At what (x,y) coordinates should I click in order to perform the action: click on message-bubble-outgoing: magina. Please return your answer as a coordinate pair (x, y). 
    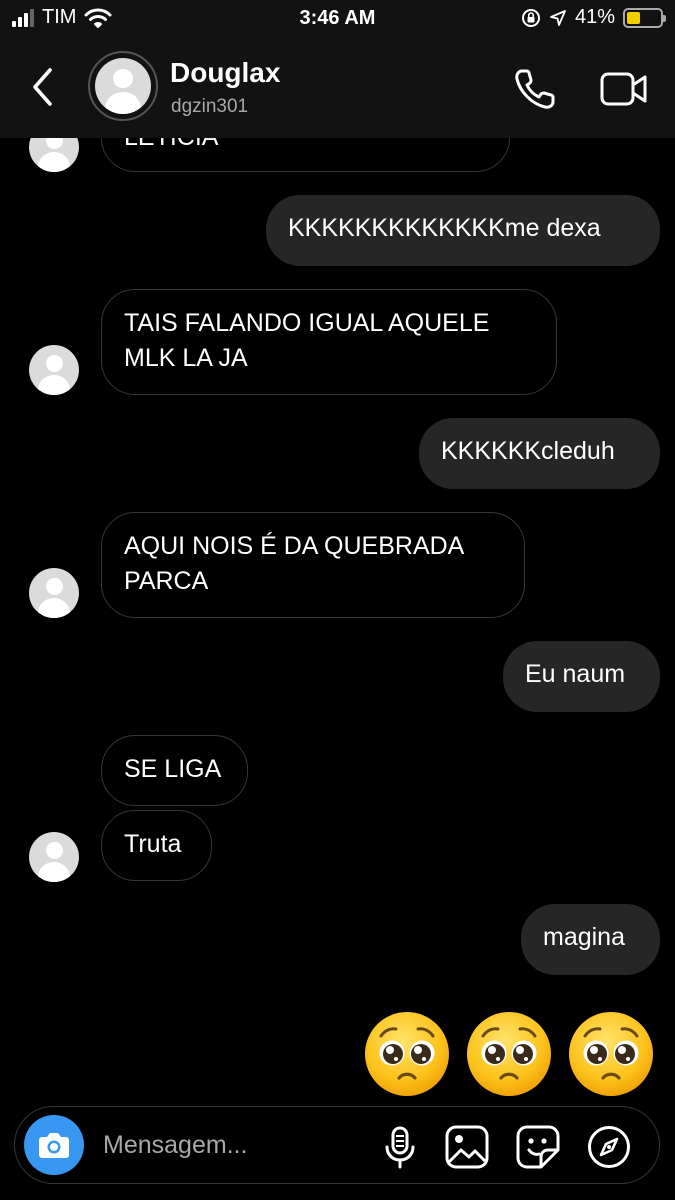
    Looking at the image, I should click on (590, 939).